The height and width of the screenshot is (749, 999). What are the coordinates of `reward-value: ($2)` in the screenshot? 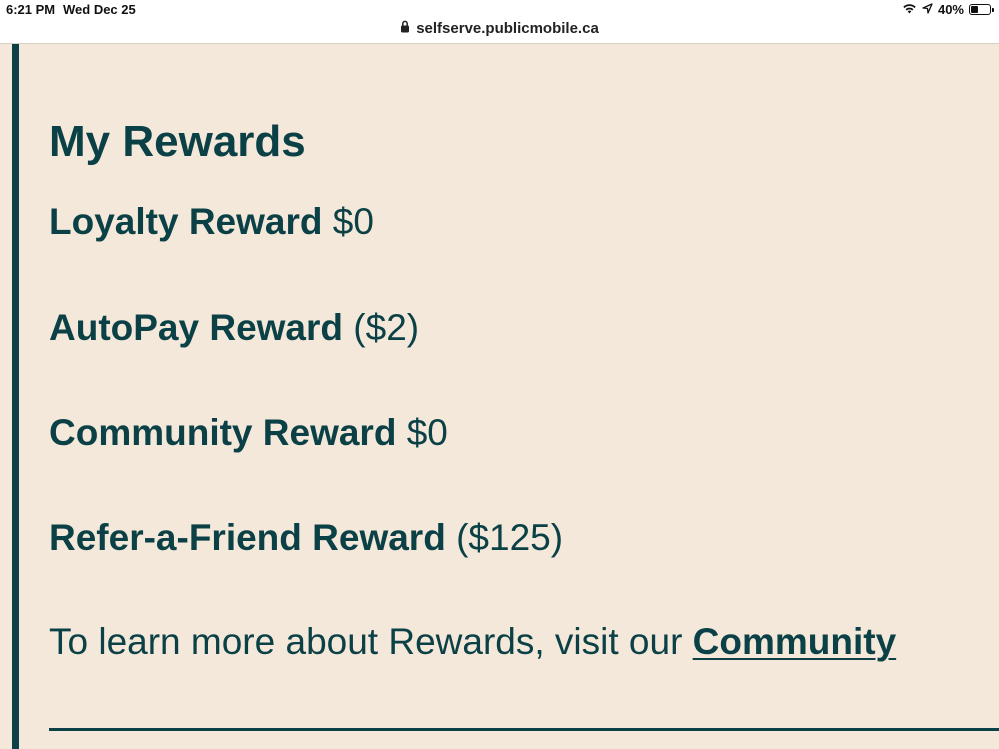 It's located at (386, 327).